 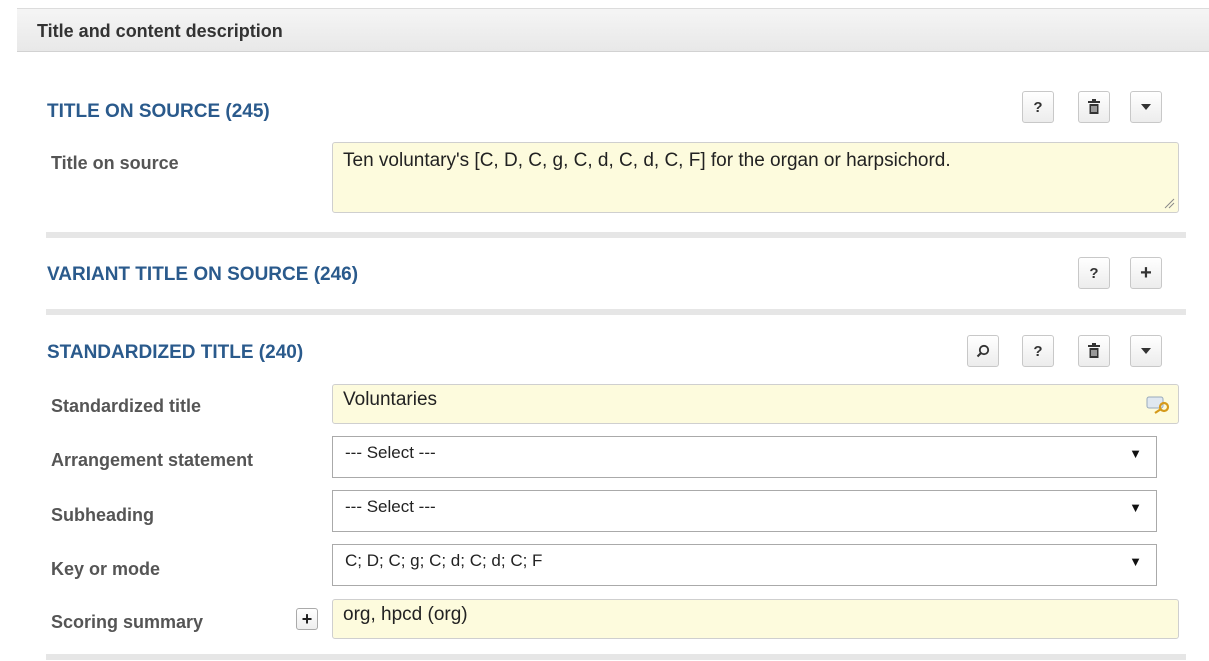 I want to click on scoring-summary-value: org, hpcd (org), so click(x=405, y=614).